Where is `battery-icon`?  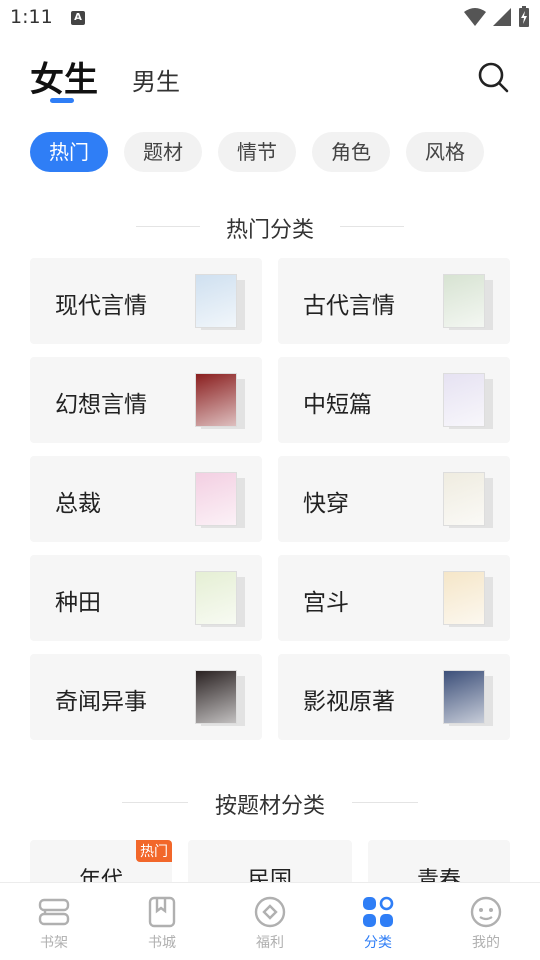
battery-icon is located at coordinates (524, 16).